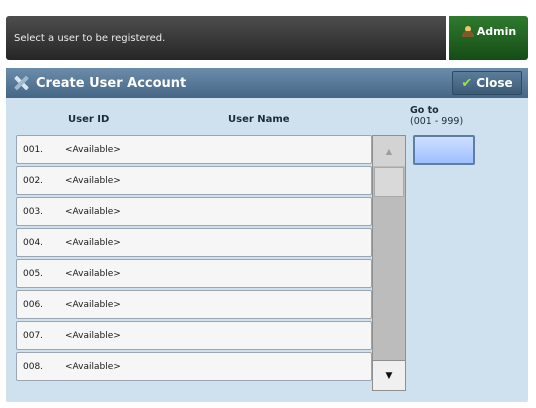 This screenshot has height=408, width=536. I want to click on row-number: 003., so click(33, 211).